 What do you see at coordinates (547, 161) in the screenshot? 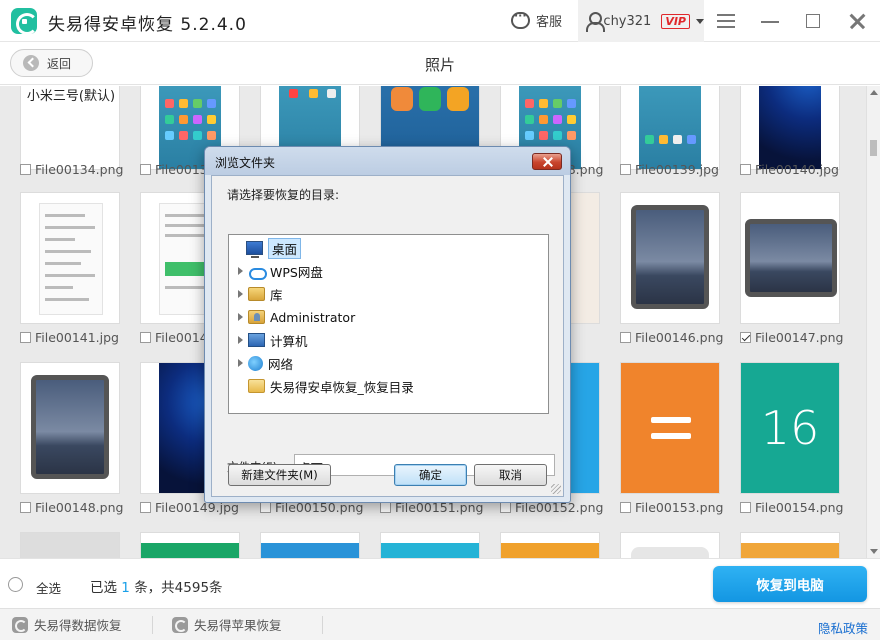
I see `dialog-close-icon` at bounding box center [547, 161].